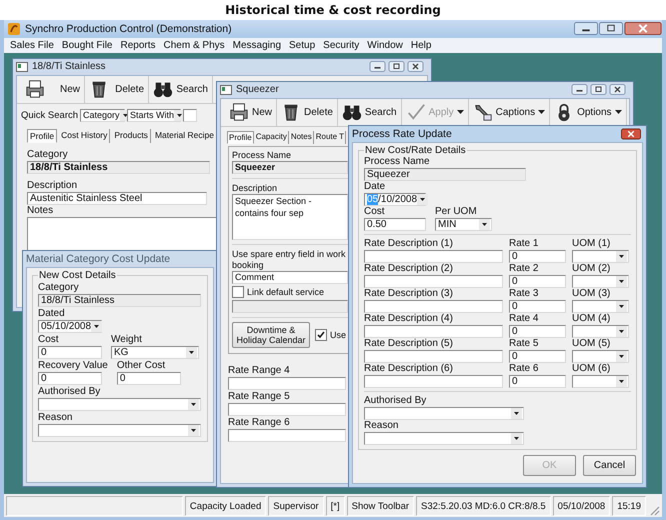 Image resolution: width=666 pixels, height=520 pixels. What do you see at coordinates (84, 135) in the screenshot?
I see `tab: Cost History` at bounding box center [84, 135].